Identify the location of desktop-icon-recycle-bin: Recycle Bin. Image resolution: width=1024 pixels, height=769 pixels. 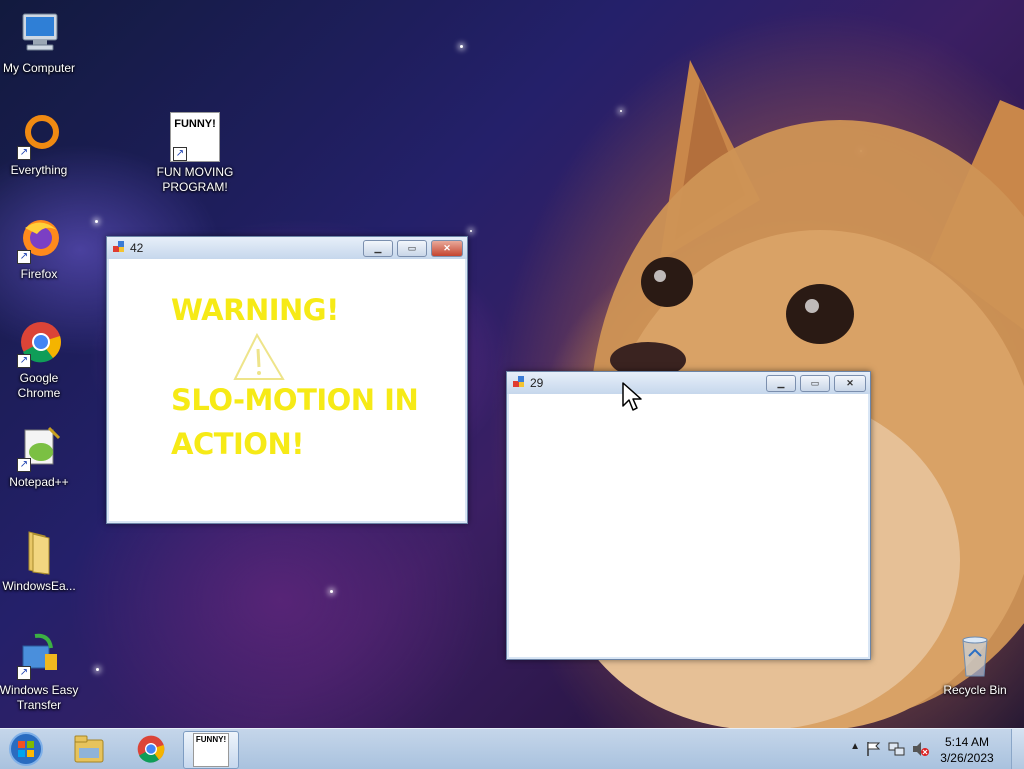
(975, 665).